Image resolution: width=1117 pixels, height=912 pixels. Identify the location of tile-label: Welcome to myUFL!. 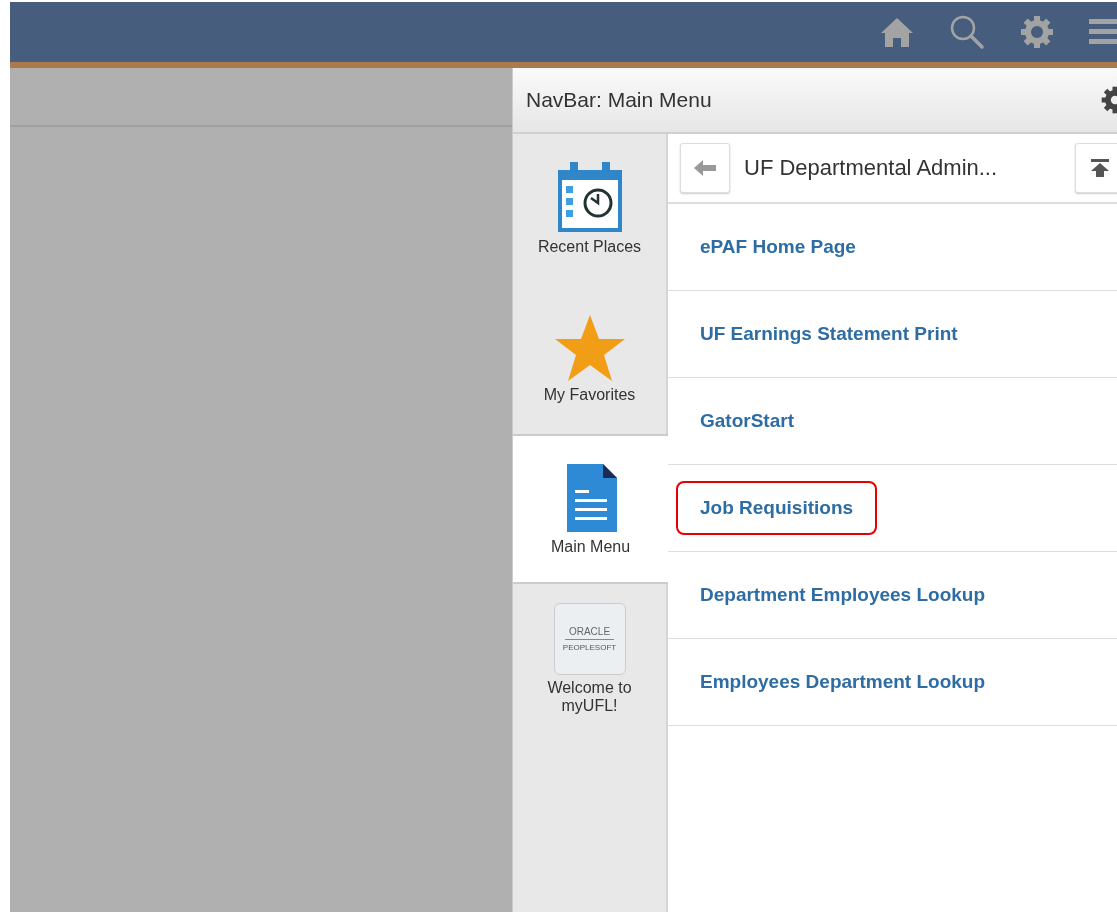
(589, 697).